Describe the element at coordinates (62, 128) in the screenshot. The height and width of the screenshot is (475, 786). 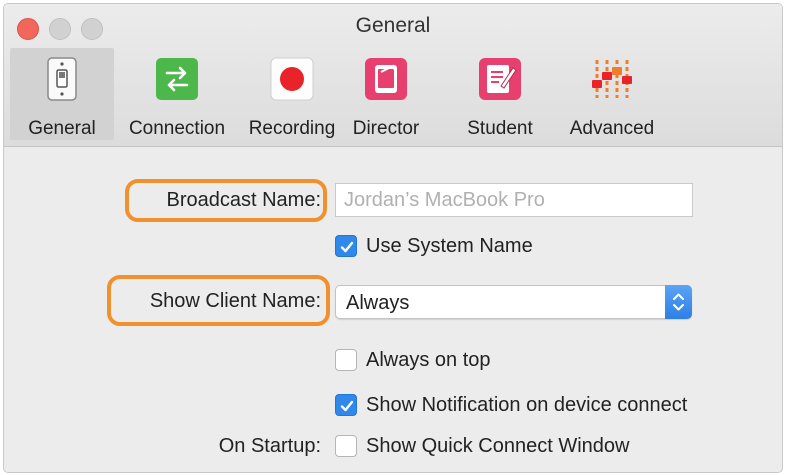
I see `tab-general-label: General` at that location.